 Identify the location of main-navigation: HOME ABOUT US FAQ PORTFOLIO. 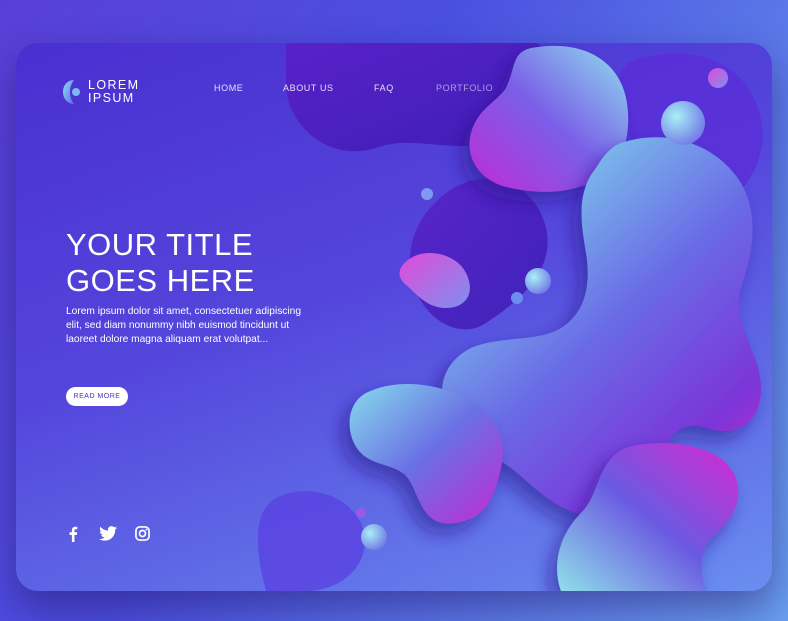
(394, 91).